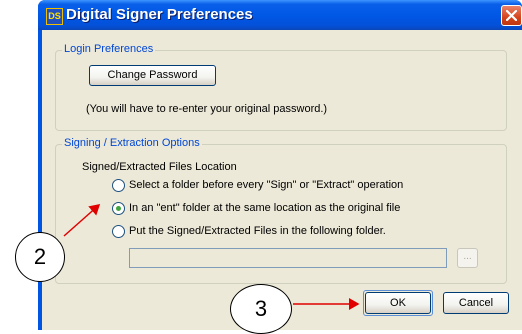  What do you see at coordinates (82, 220) in the screenshot?
I see `arrow-to-ent-option` at bounding box center [82, 220].